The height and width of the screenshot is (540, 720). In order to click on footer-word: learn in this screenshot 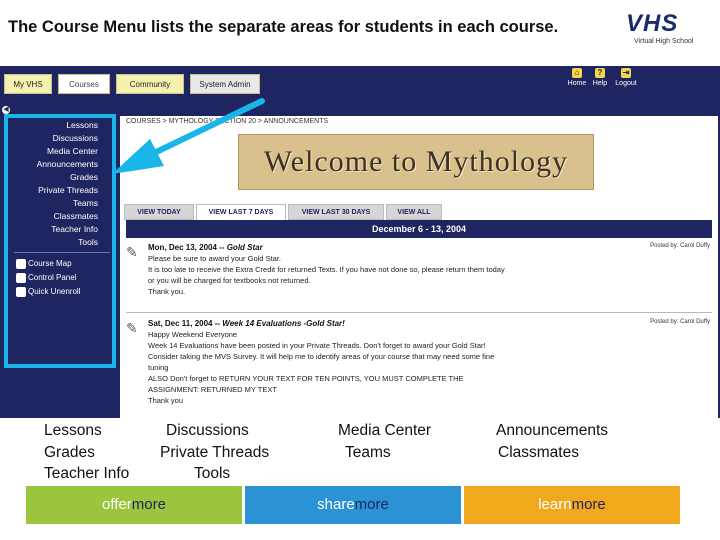, I will do `click(555, 504)`.